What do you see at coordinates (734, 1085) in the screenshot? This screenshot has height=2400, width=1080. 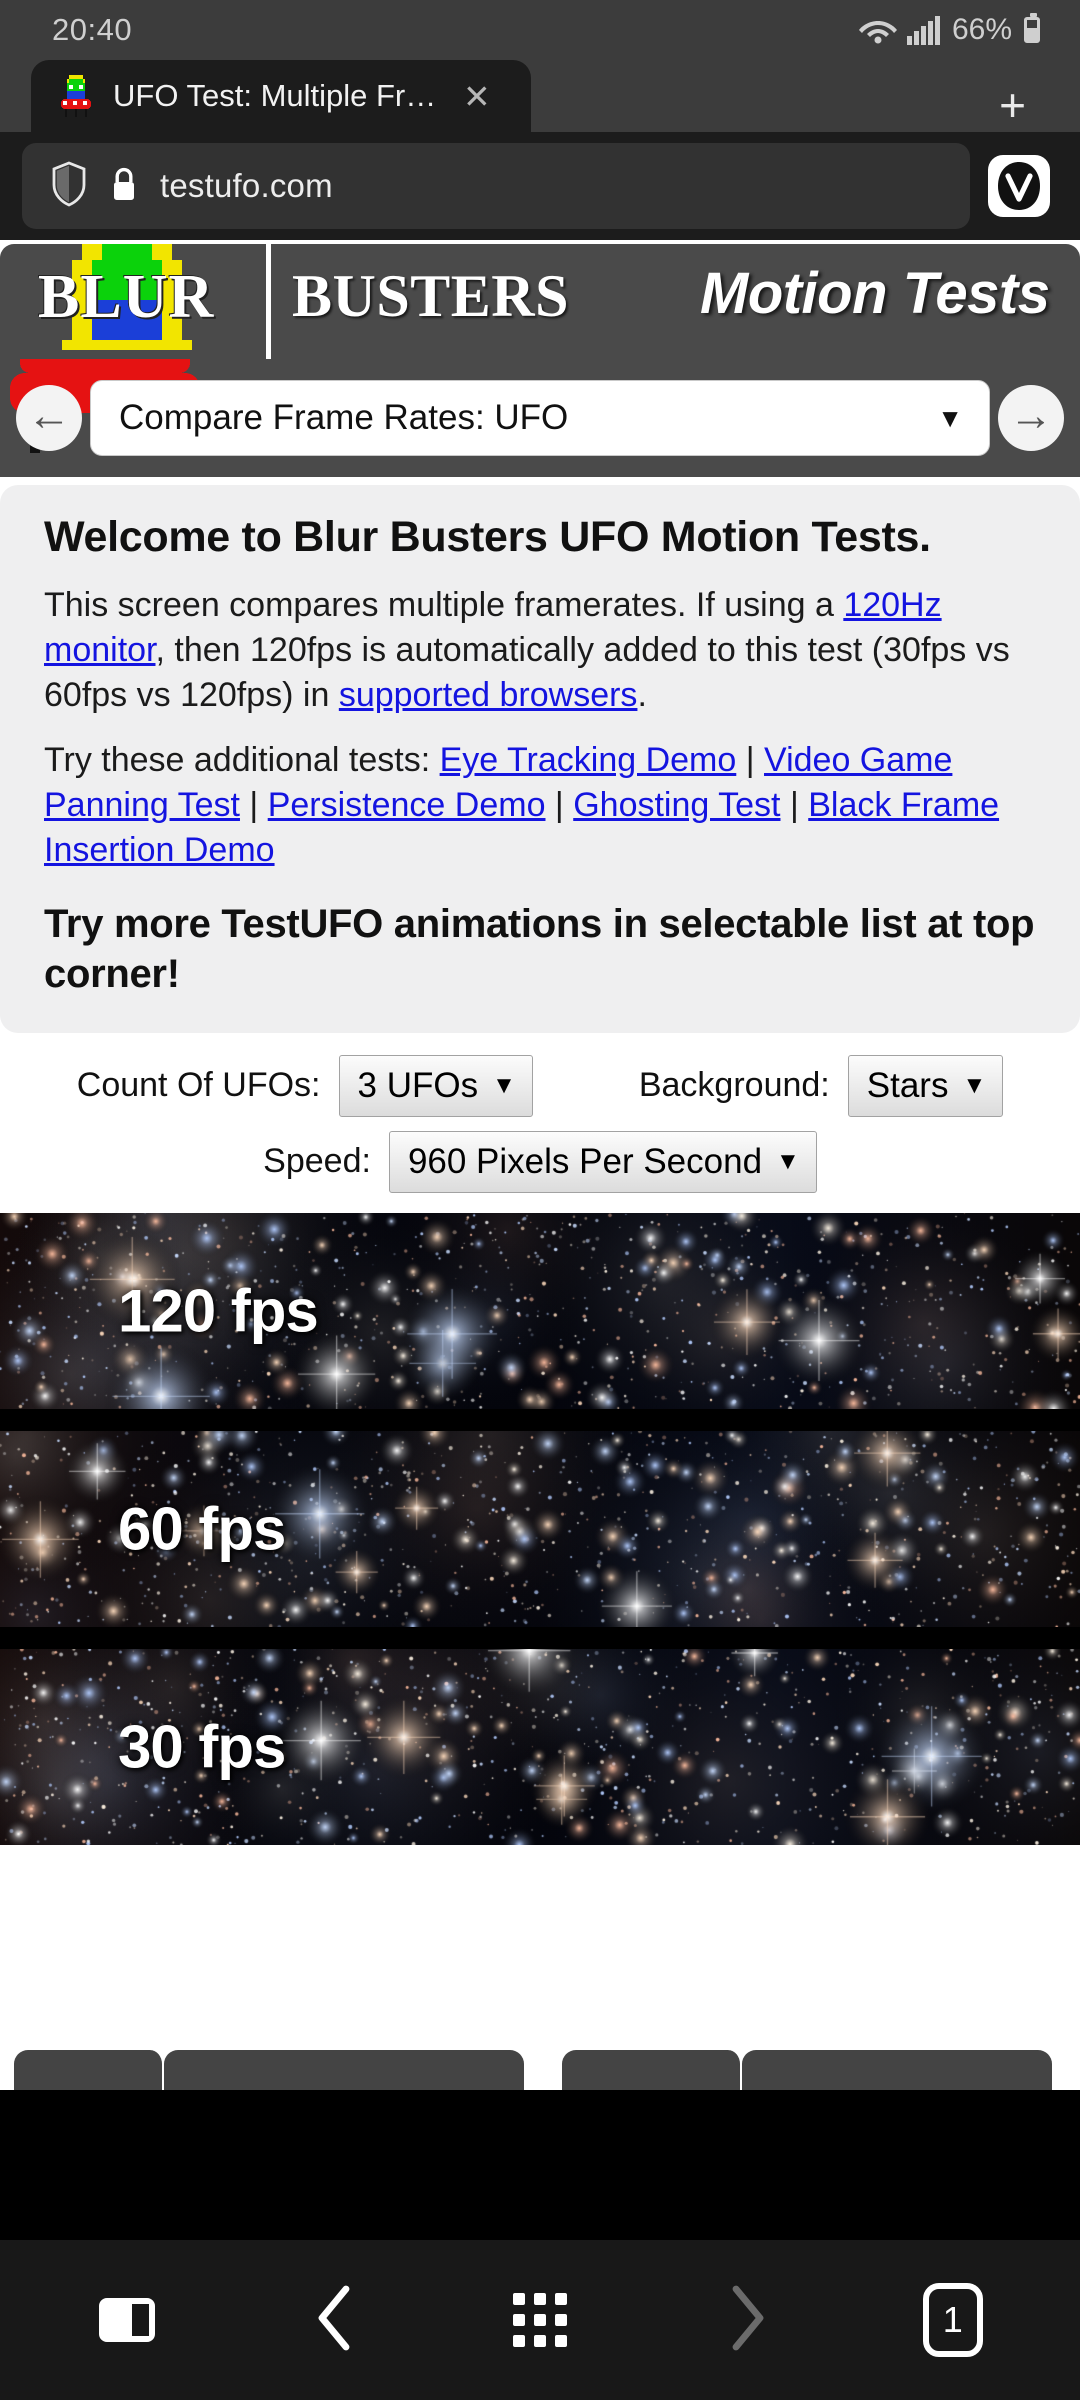 I see `background-label: Background:` at bounding box center [734, 1085].